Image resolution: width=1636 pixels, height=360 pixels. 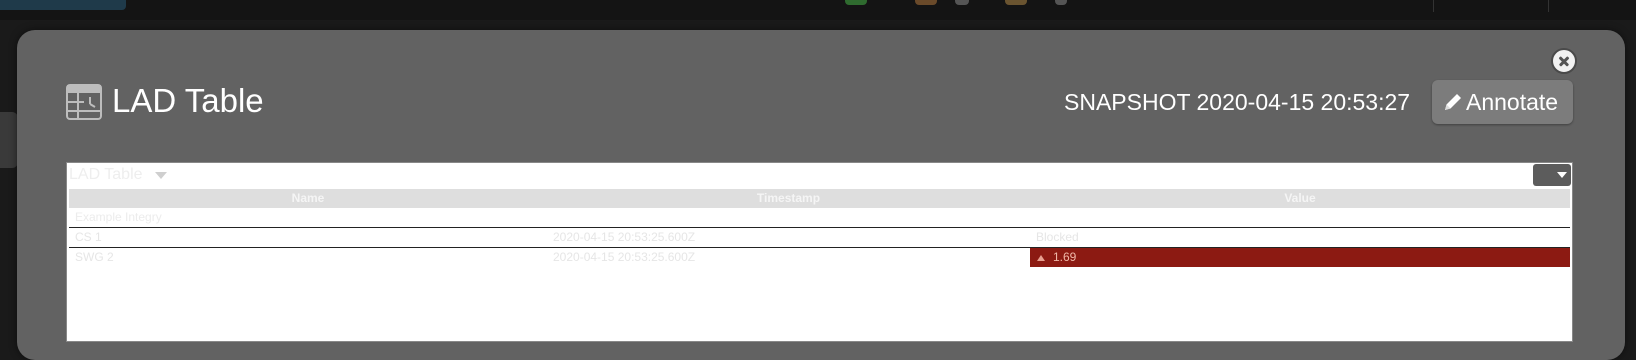 What do you see at coordinates (94, 257) in the screenshot?
I see `row-name: SWG 2` at bounding box center [94, 257].